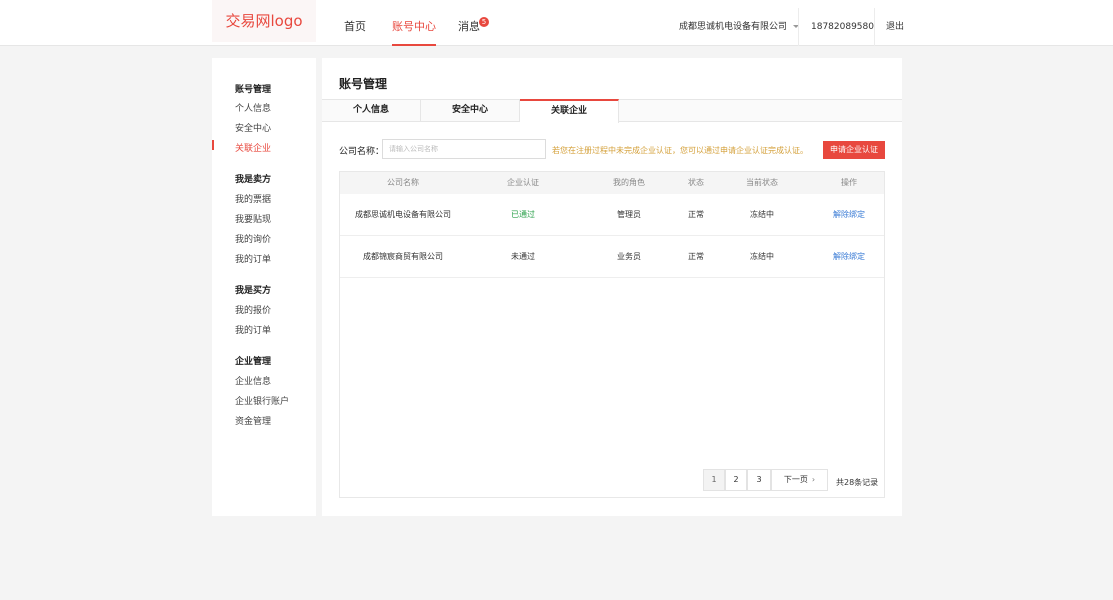 The width and height of the screenshot is (1113, 600). I want to click on sidebar-item-security-center: 安全中心, so click(253, 127).